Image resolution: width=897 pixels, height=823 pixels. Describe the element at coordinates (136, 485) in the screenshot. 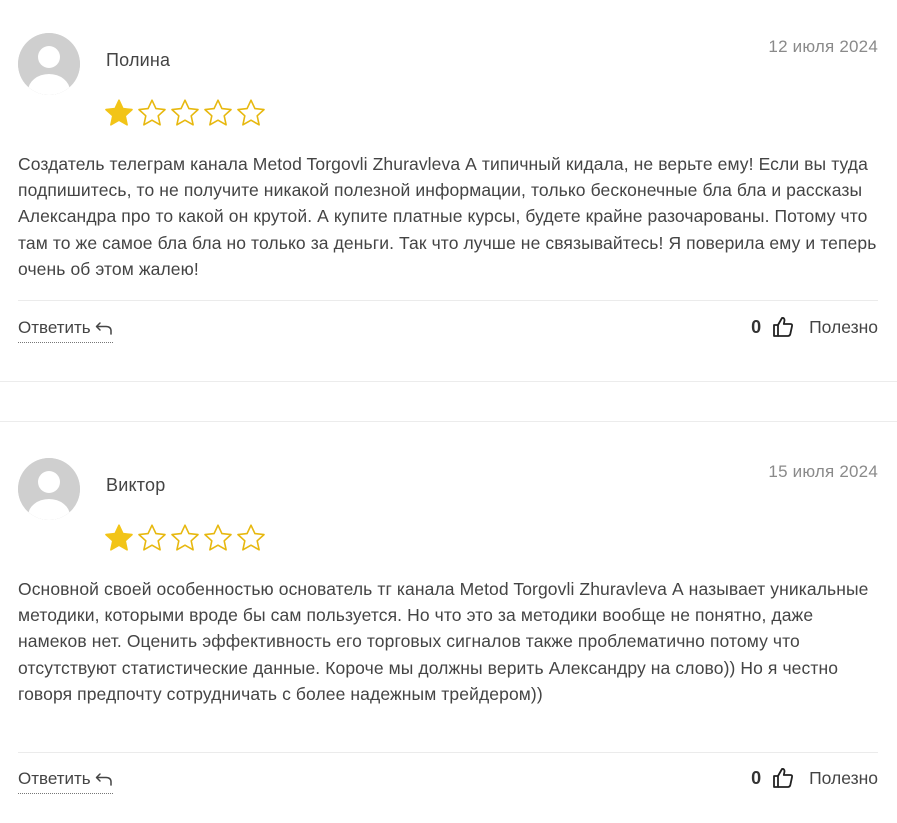

I see `review-author: Виктор` at that location.